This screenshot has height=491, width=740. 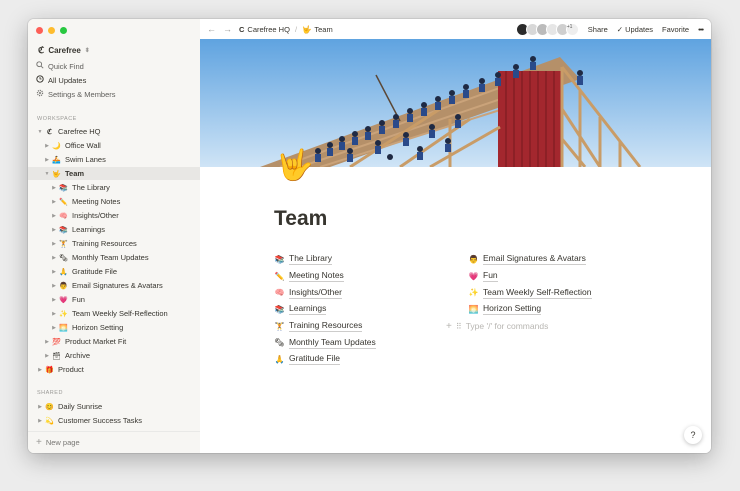 What do you see at coordinates (121, 159) in the screenshot?
I see `sidebar-item-swim-lanes: ▶ 🚣 Swim Lanes` at bounding box center [121, 159].